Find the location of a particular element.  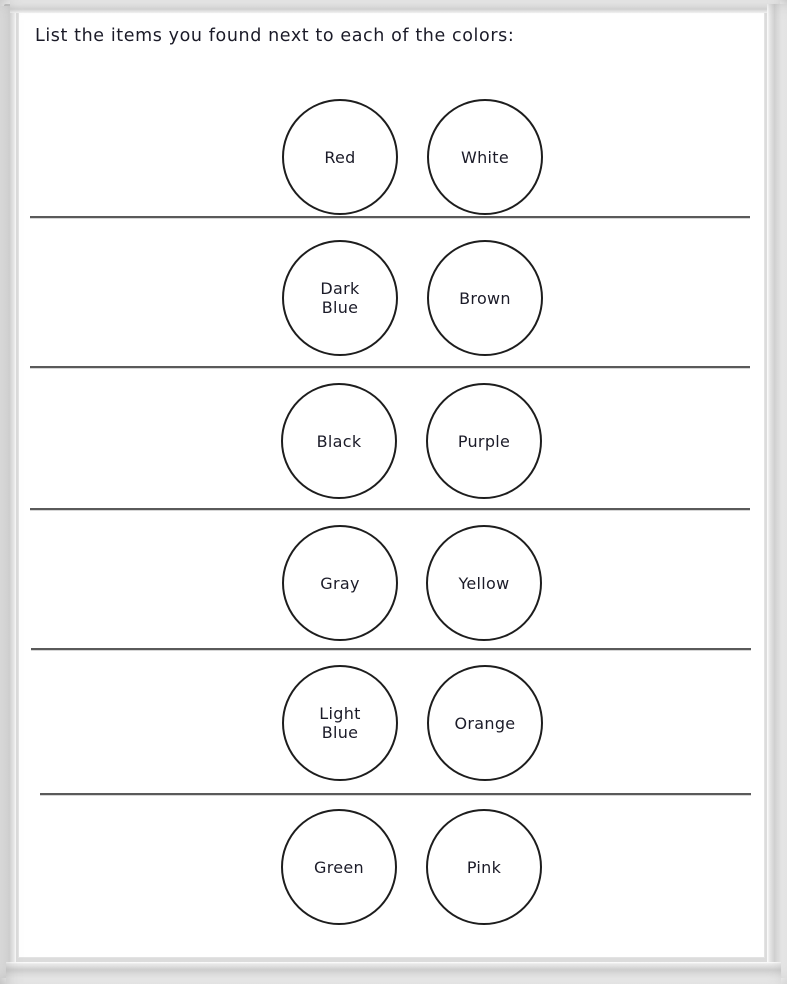

color-bubble-black: Black is located at coordinates (339, 441).